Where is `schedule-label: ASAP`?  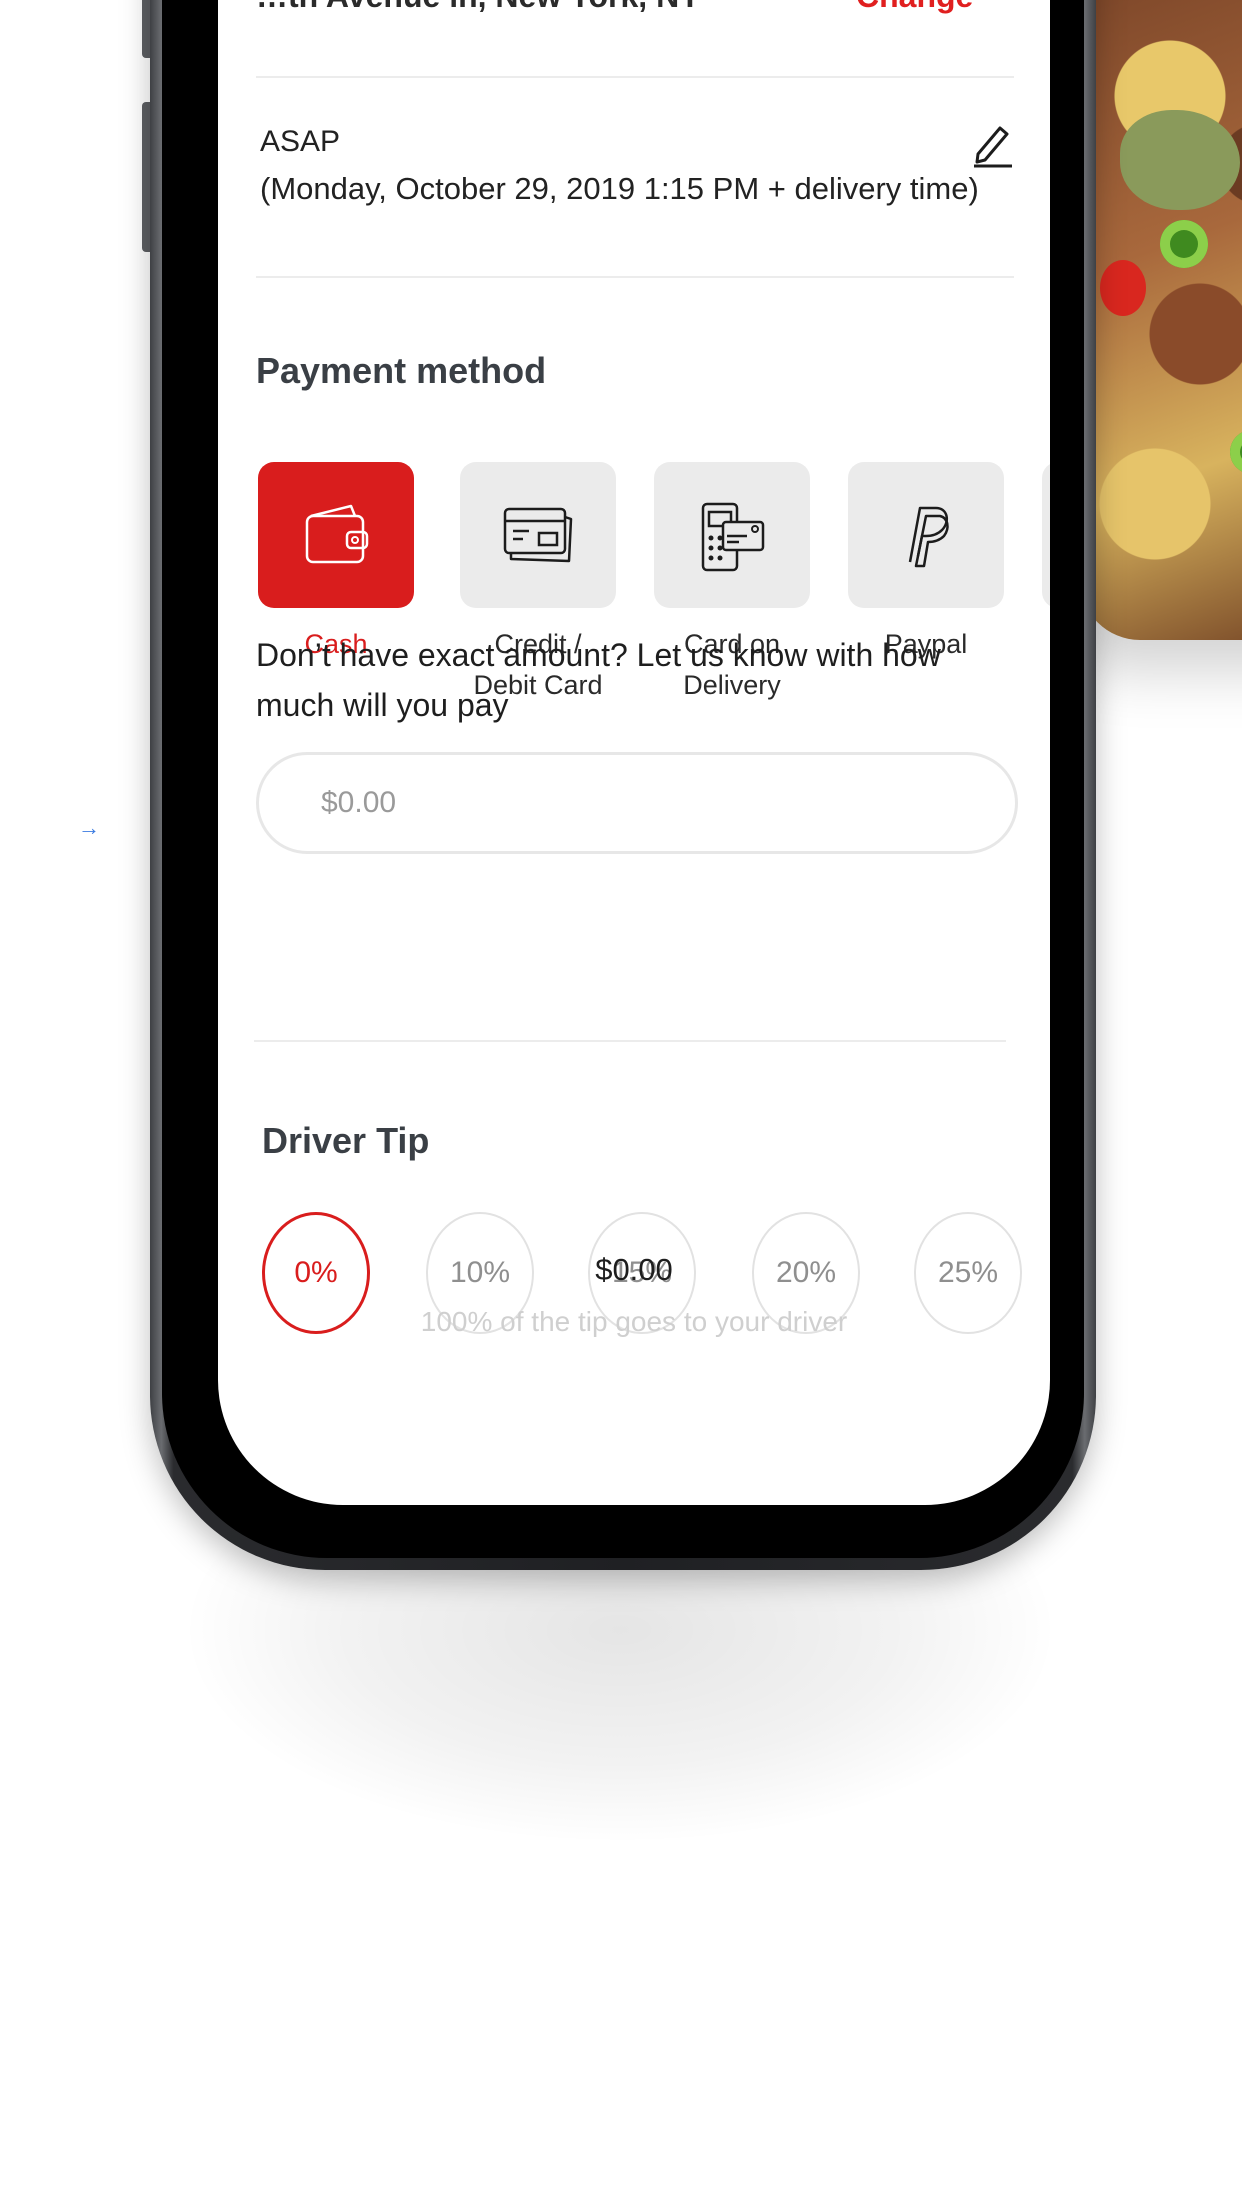
schedule-label: ASAP is located at coordinates (300, 141).